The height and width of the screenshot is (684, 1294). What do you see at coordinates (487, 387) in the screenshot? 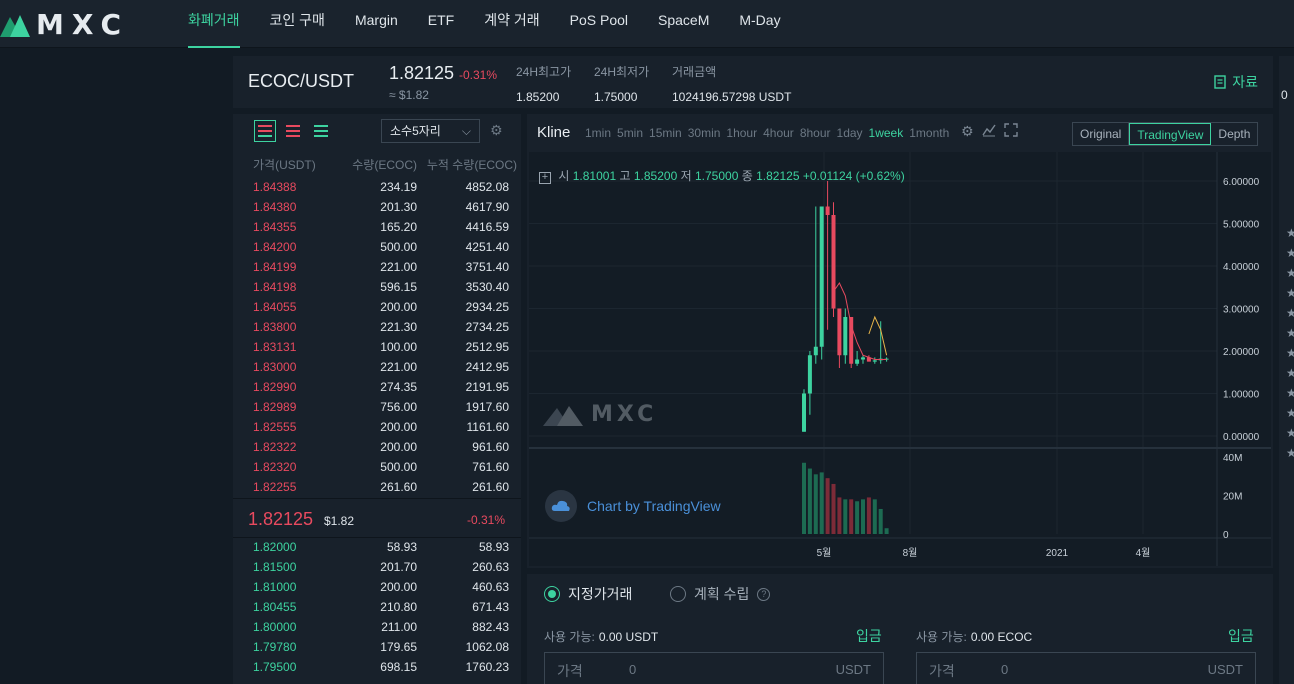
I see `ask-cum: 2191.95` at bounding box center [487, 387].